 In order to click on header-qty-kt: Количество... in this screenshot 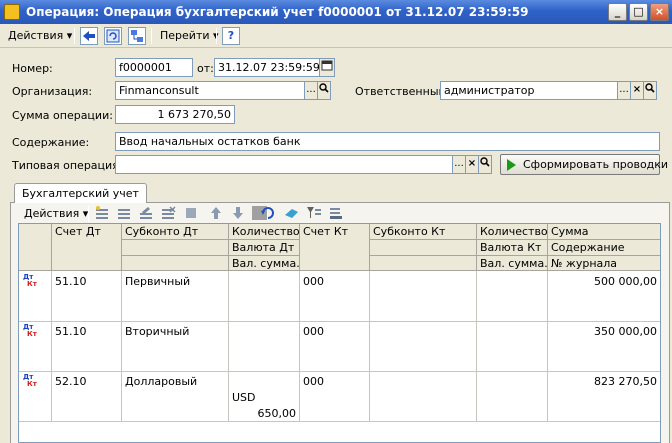, I will do `click(512, 232)`.